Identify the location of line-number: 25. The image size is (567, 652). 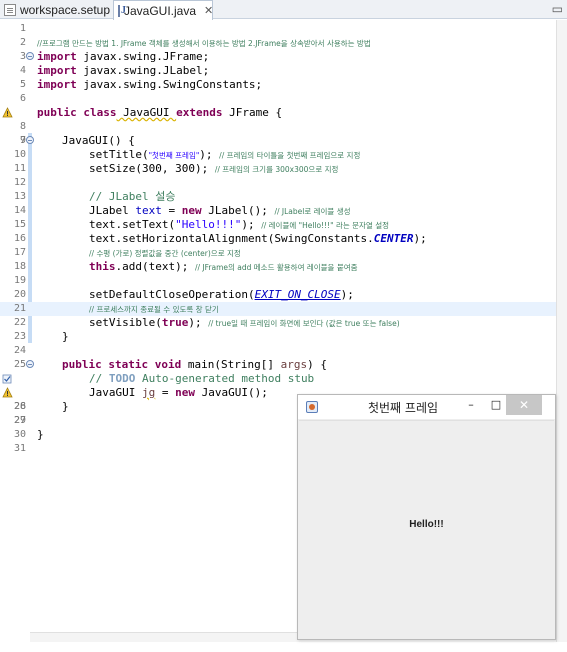
(19, 364).